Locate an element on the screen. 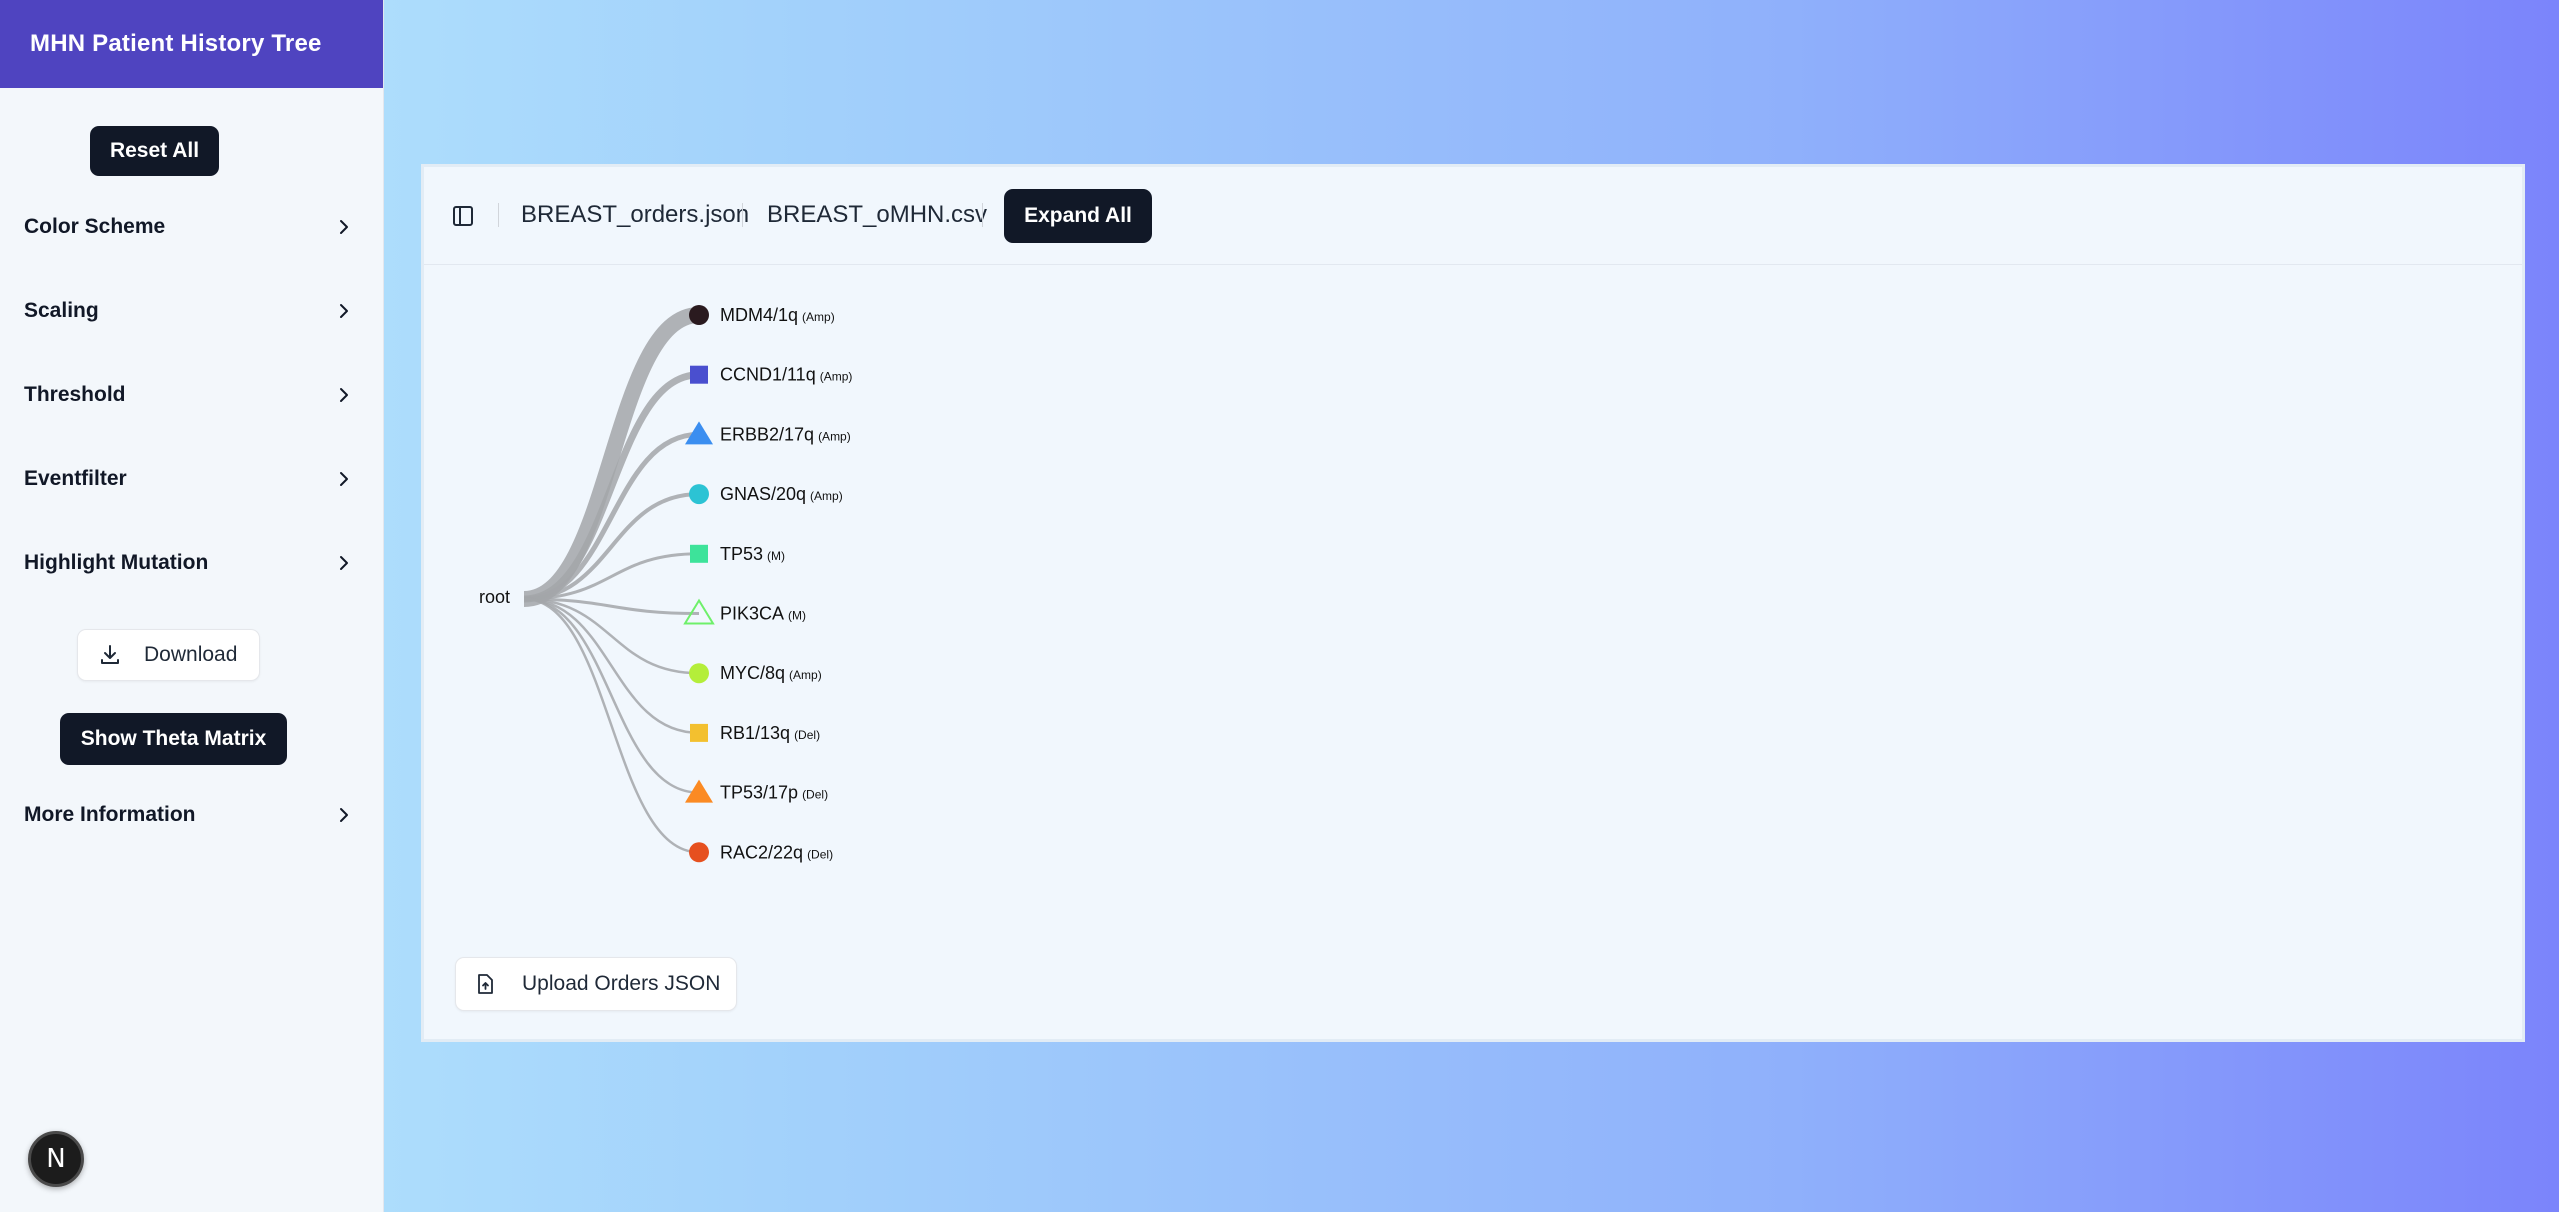  reset-all-button: Reset All is located at coordinates (154, 151).